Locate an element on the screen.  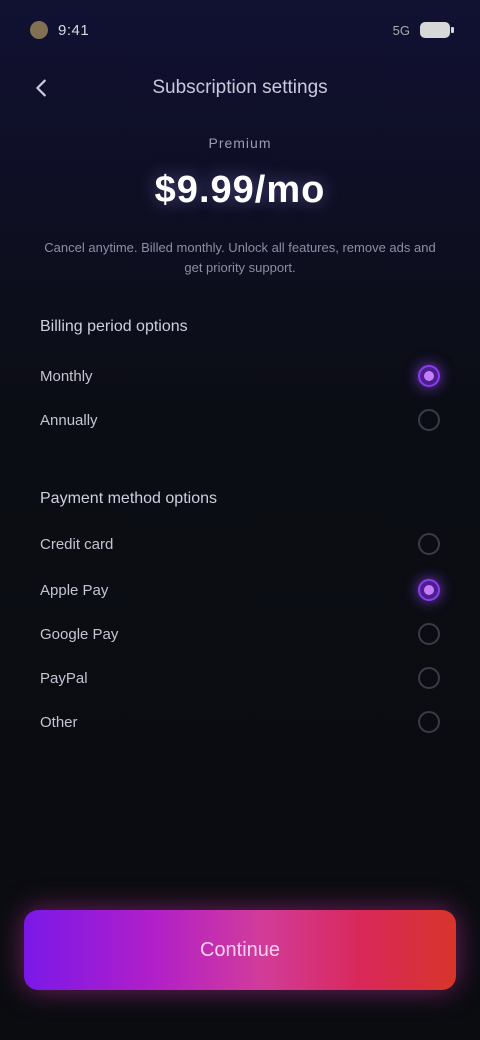
option-label: Other is located at coordinates (59, 722).